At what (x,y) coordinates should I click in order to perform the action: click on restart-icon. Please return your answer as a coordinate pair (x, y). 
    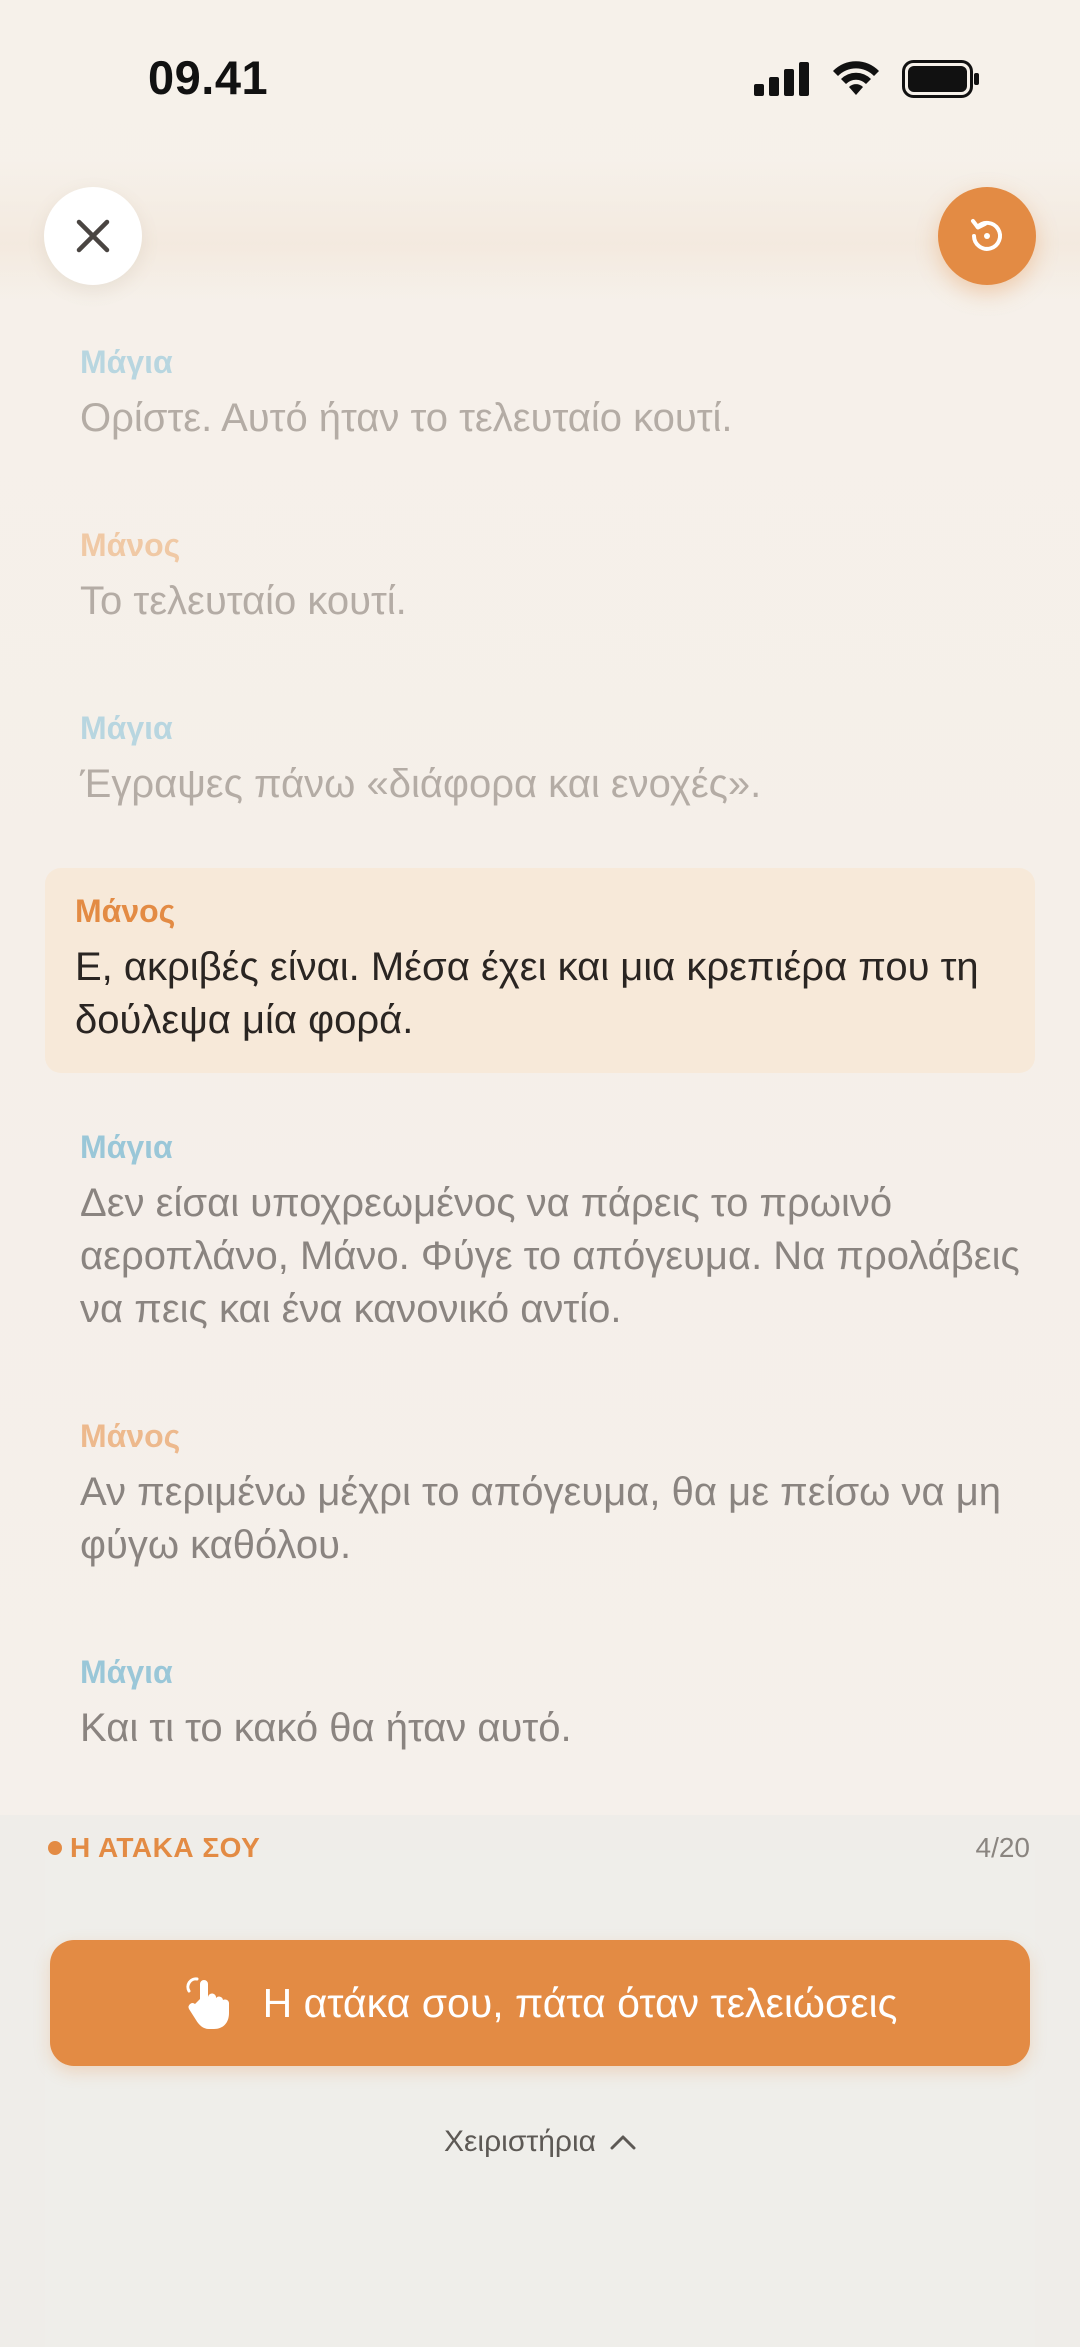
    Looking at the image, I should click on (986, 235).